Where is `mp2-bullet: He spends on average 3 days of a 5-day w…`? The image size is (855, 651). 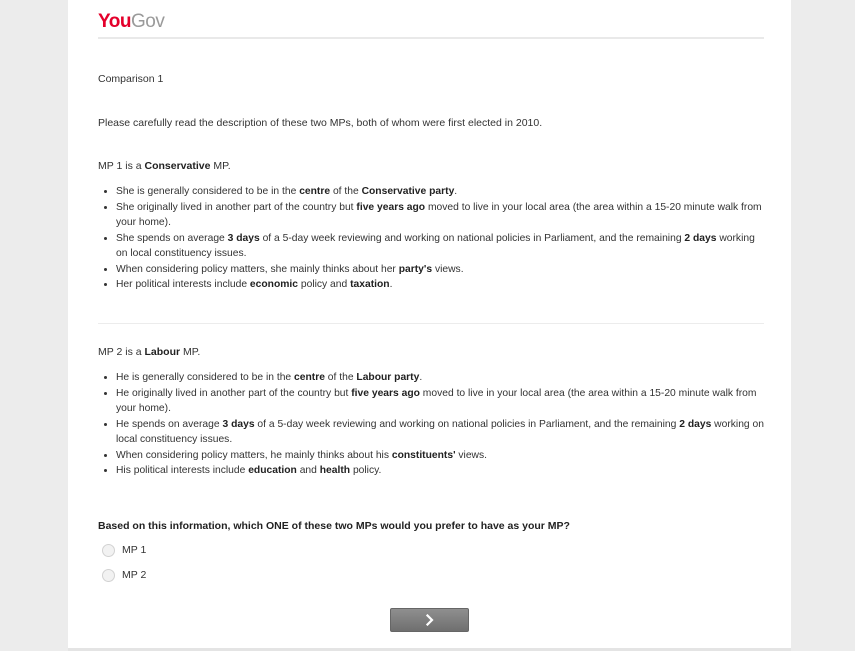
mp2-bullet: He spends on average 3 days of a 5-day w… is located at coordinates (440, 432).